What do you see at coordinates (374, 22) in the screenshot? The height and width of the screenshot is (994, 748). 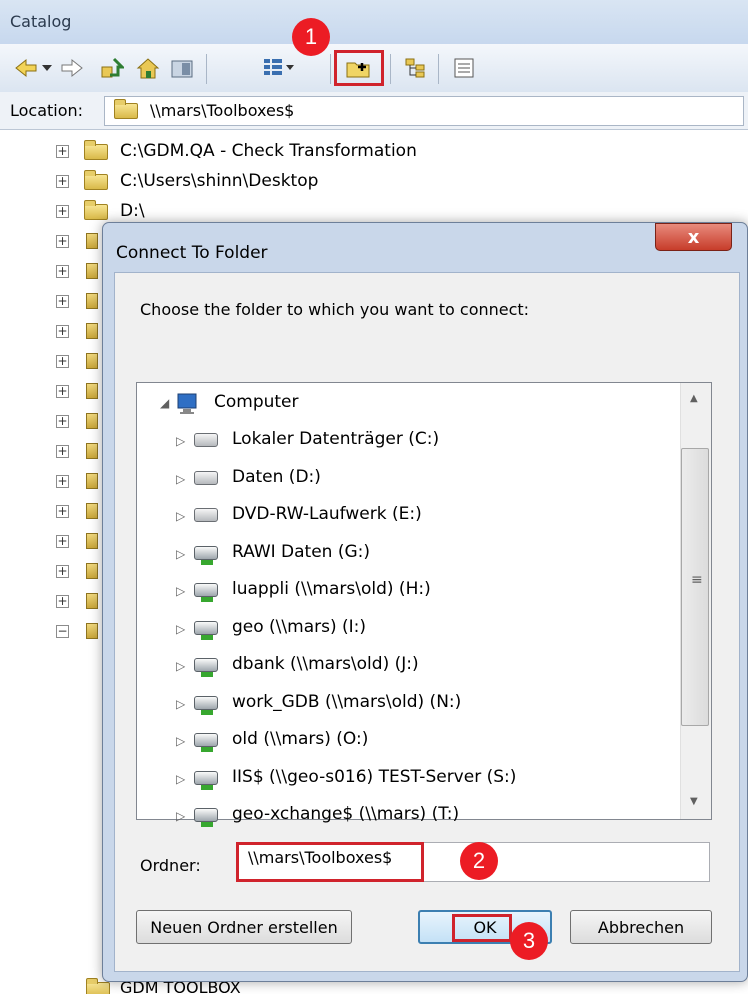 I see `catalog-title-bar: Catalog` at bounding box center [374, 22].